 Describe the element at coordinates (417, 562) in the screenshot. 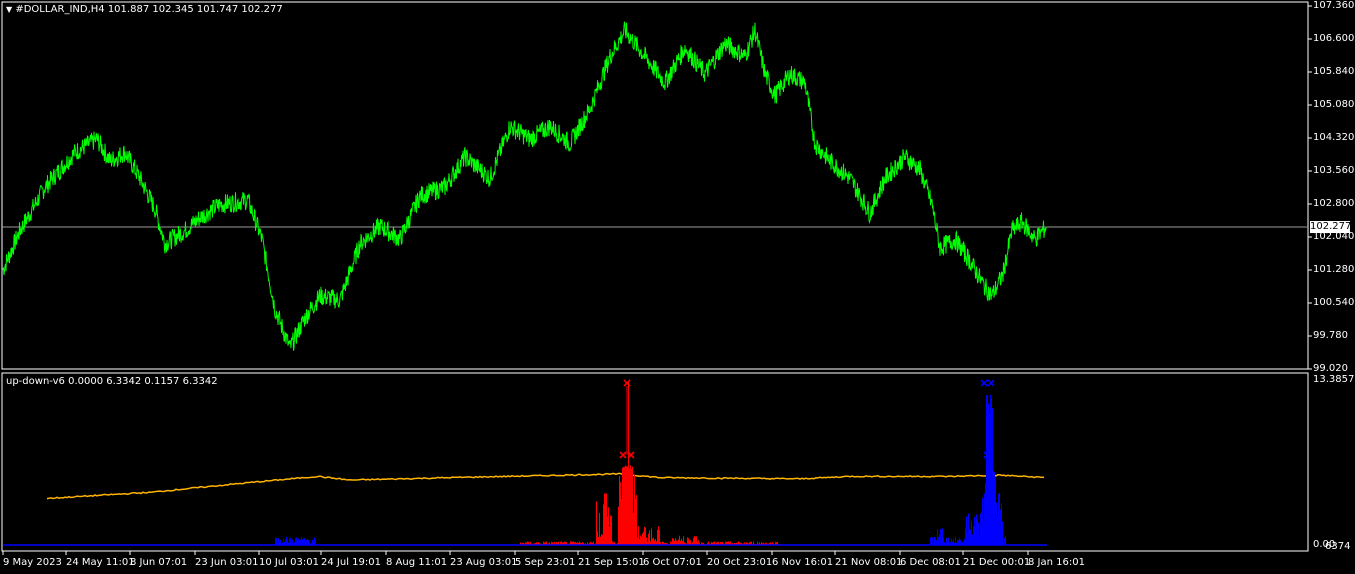

I see `time-axis-label: 8 Aug 11:01` at that location.